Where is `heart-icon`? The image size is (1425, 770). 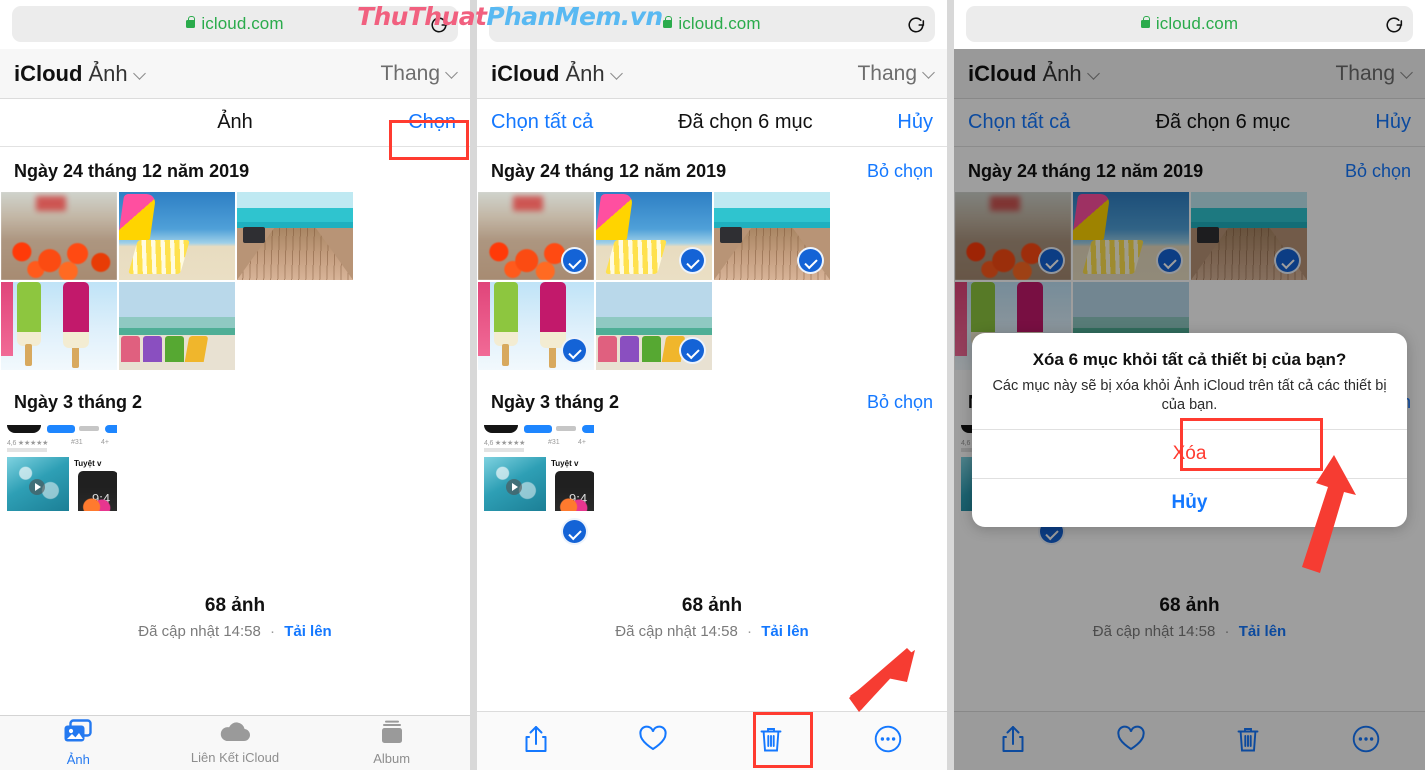
heart-icon is located at coordinates (653, 741).